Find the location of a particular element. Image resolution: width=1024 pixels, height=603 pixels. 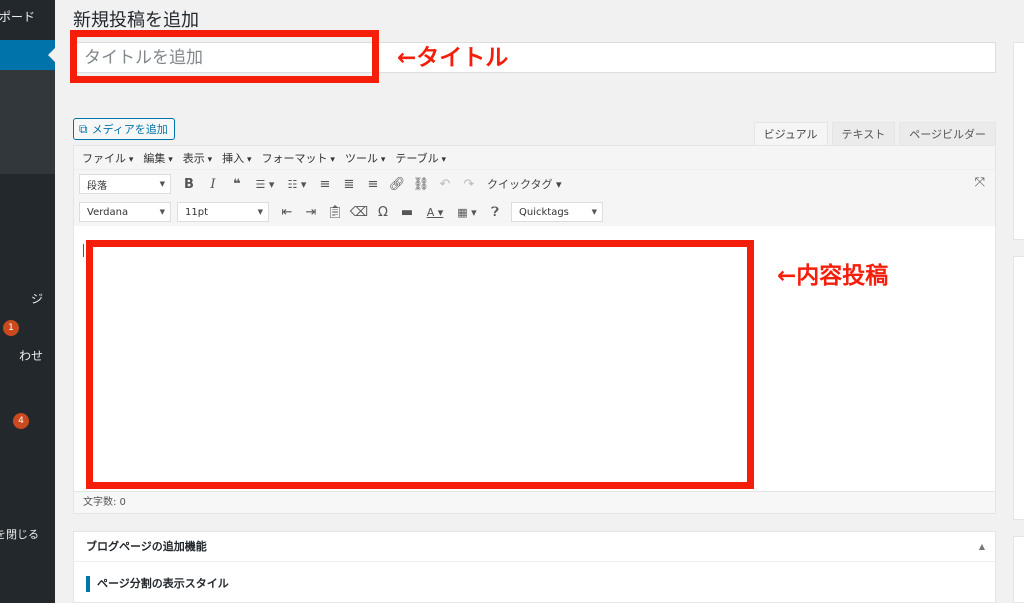

collapse-arrow-icon: ▲ is located at coordinates (982, 547).